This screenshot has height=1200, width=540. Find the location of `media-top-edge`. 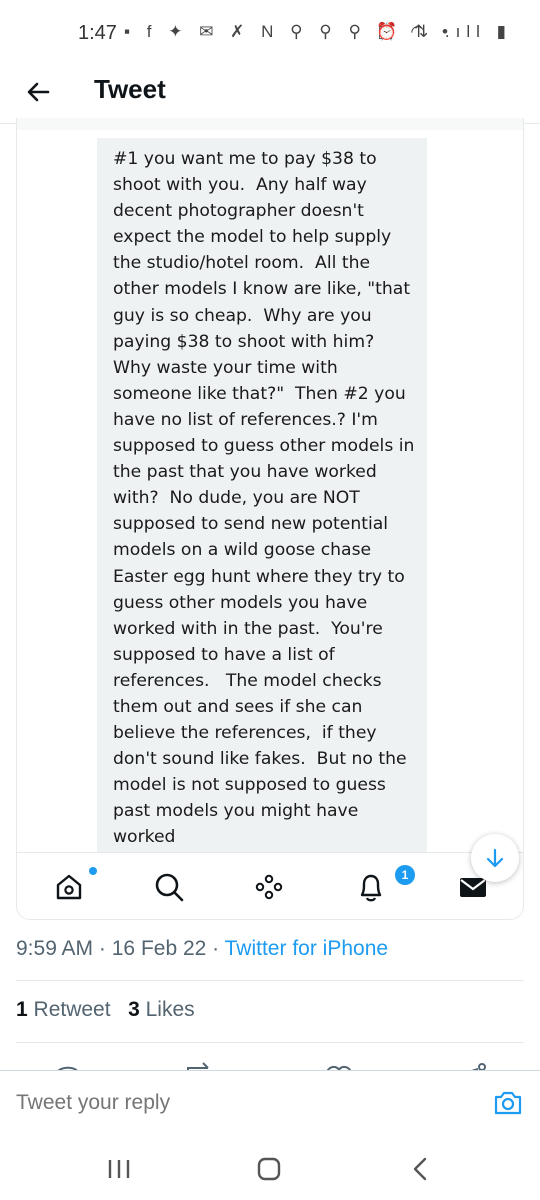

media-top-edge is located at coordinates (270, 124).